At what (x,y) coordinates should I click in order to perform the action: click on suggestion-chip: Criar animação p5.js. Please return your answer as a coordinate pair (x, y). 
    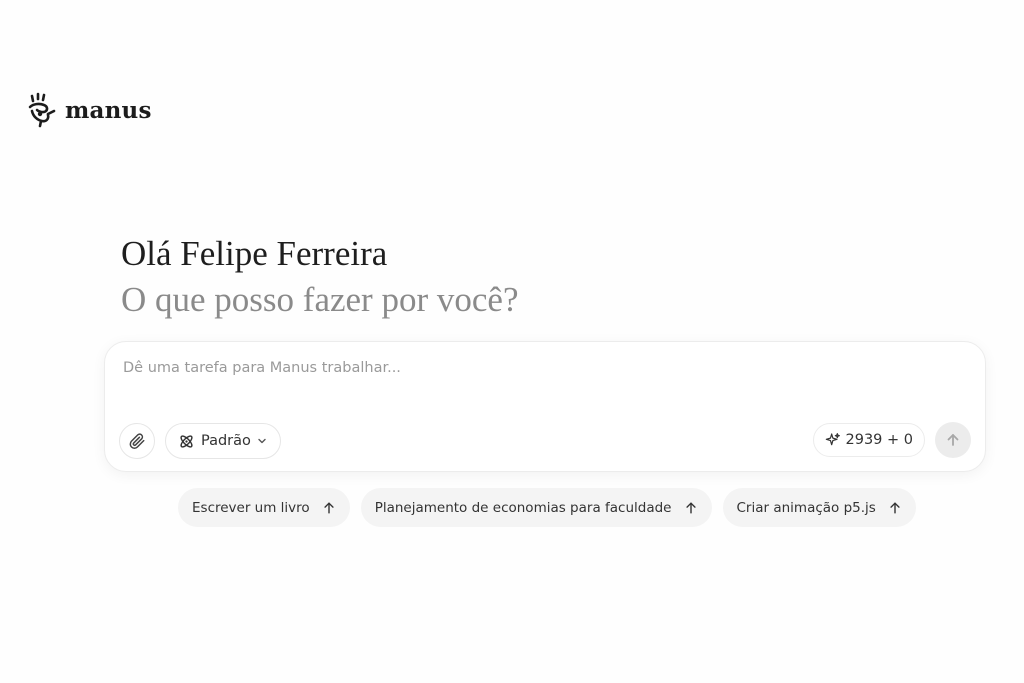
    Looking at the image, I should click on (819, 507).